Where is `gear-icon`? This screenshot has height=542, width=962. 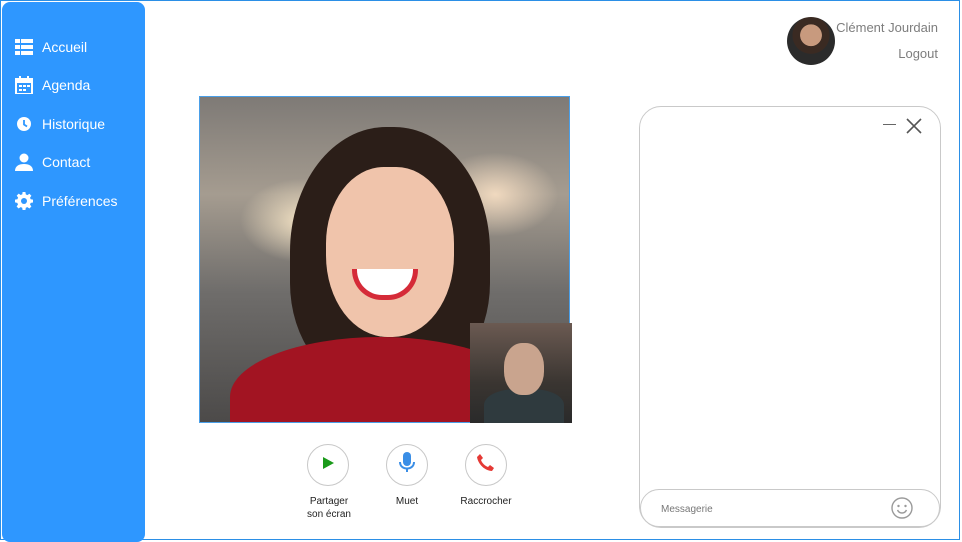
gear-icon is located at coordinates (24, 201).